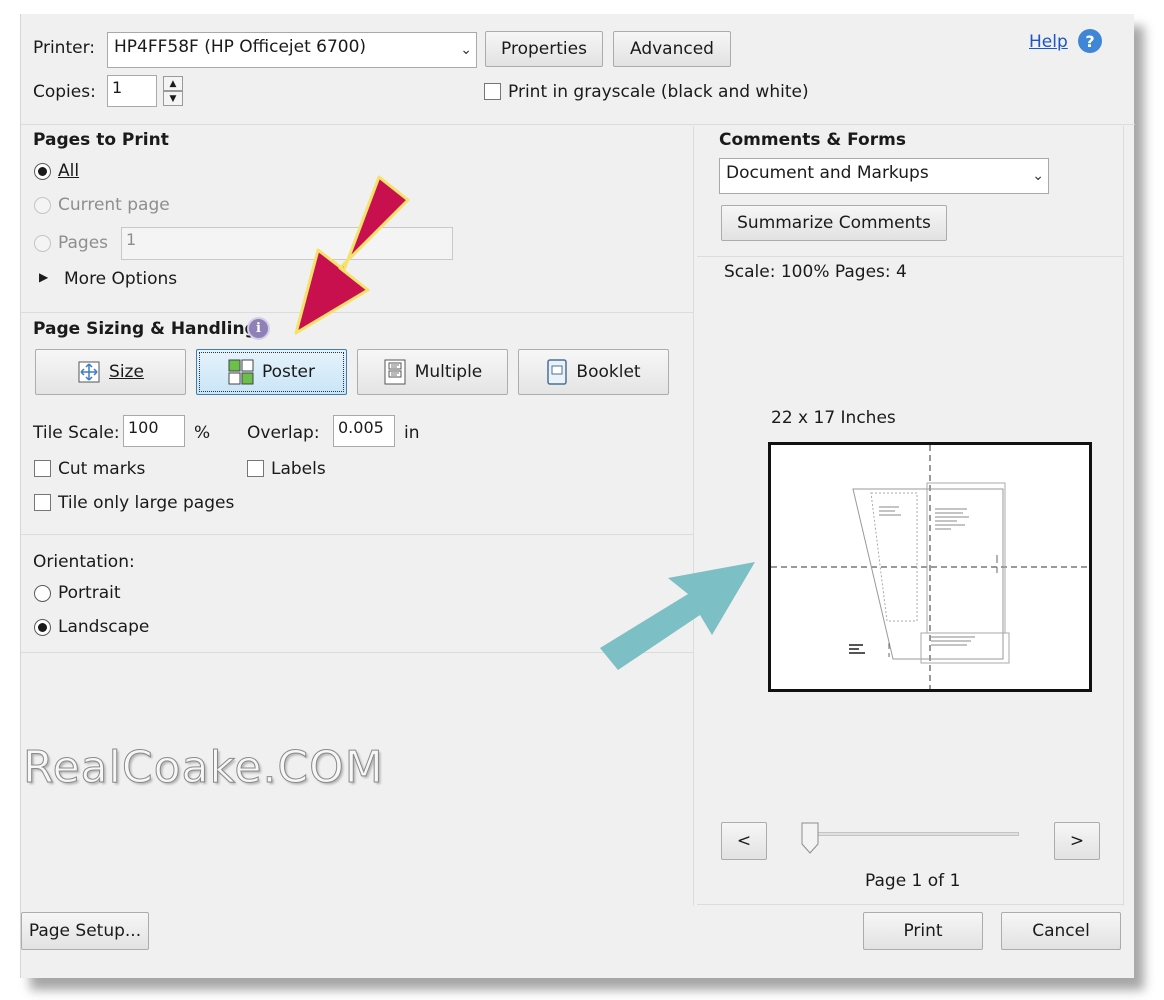 This screenshot has height=1000, width=1164. I want to click on red-pointer-arrow, so click(352, 255).